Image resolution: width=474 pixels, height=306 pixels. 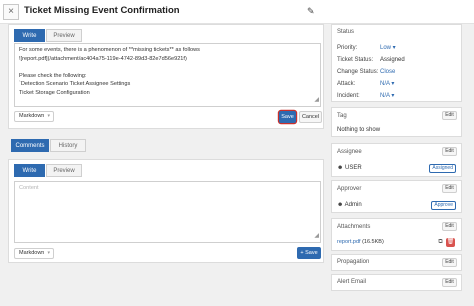 What do you see at coordinates (358, 72) in the screenshot?
I see `change-status-label: Change Status:` at bounding box center [358, 72].